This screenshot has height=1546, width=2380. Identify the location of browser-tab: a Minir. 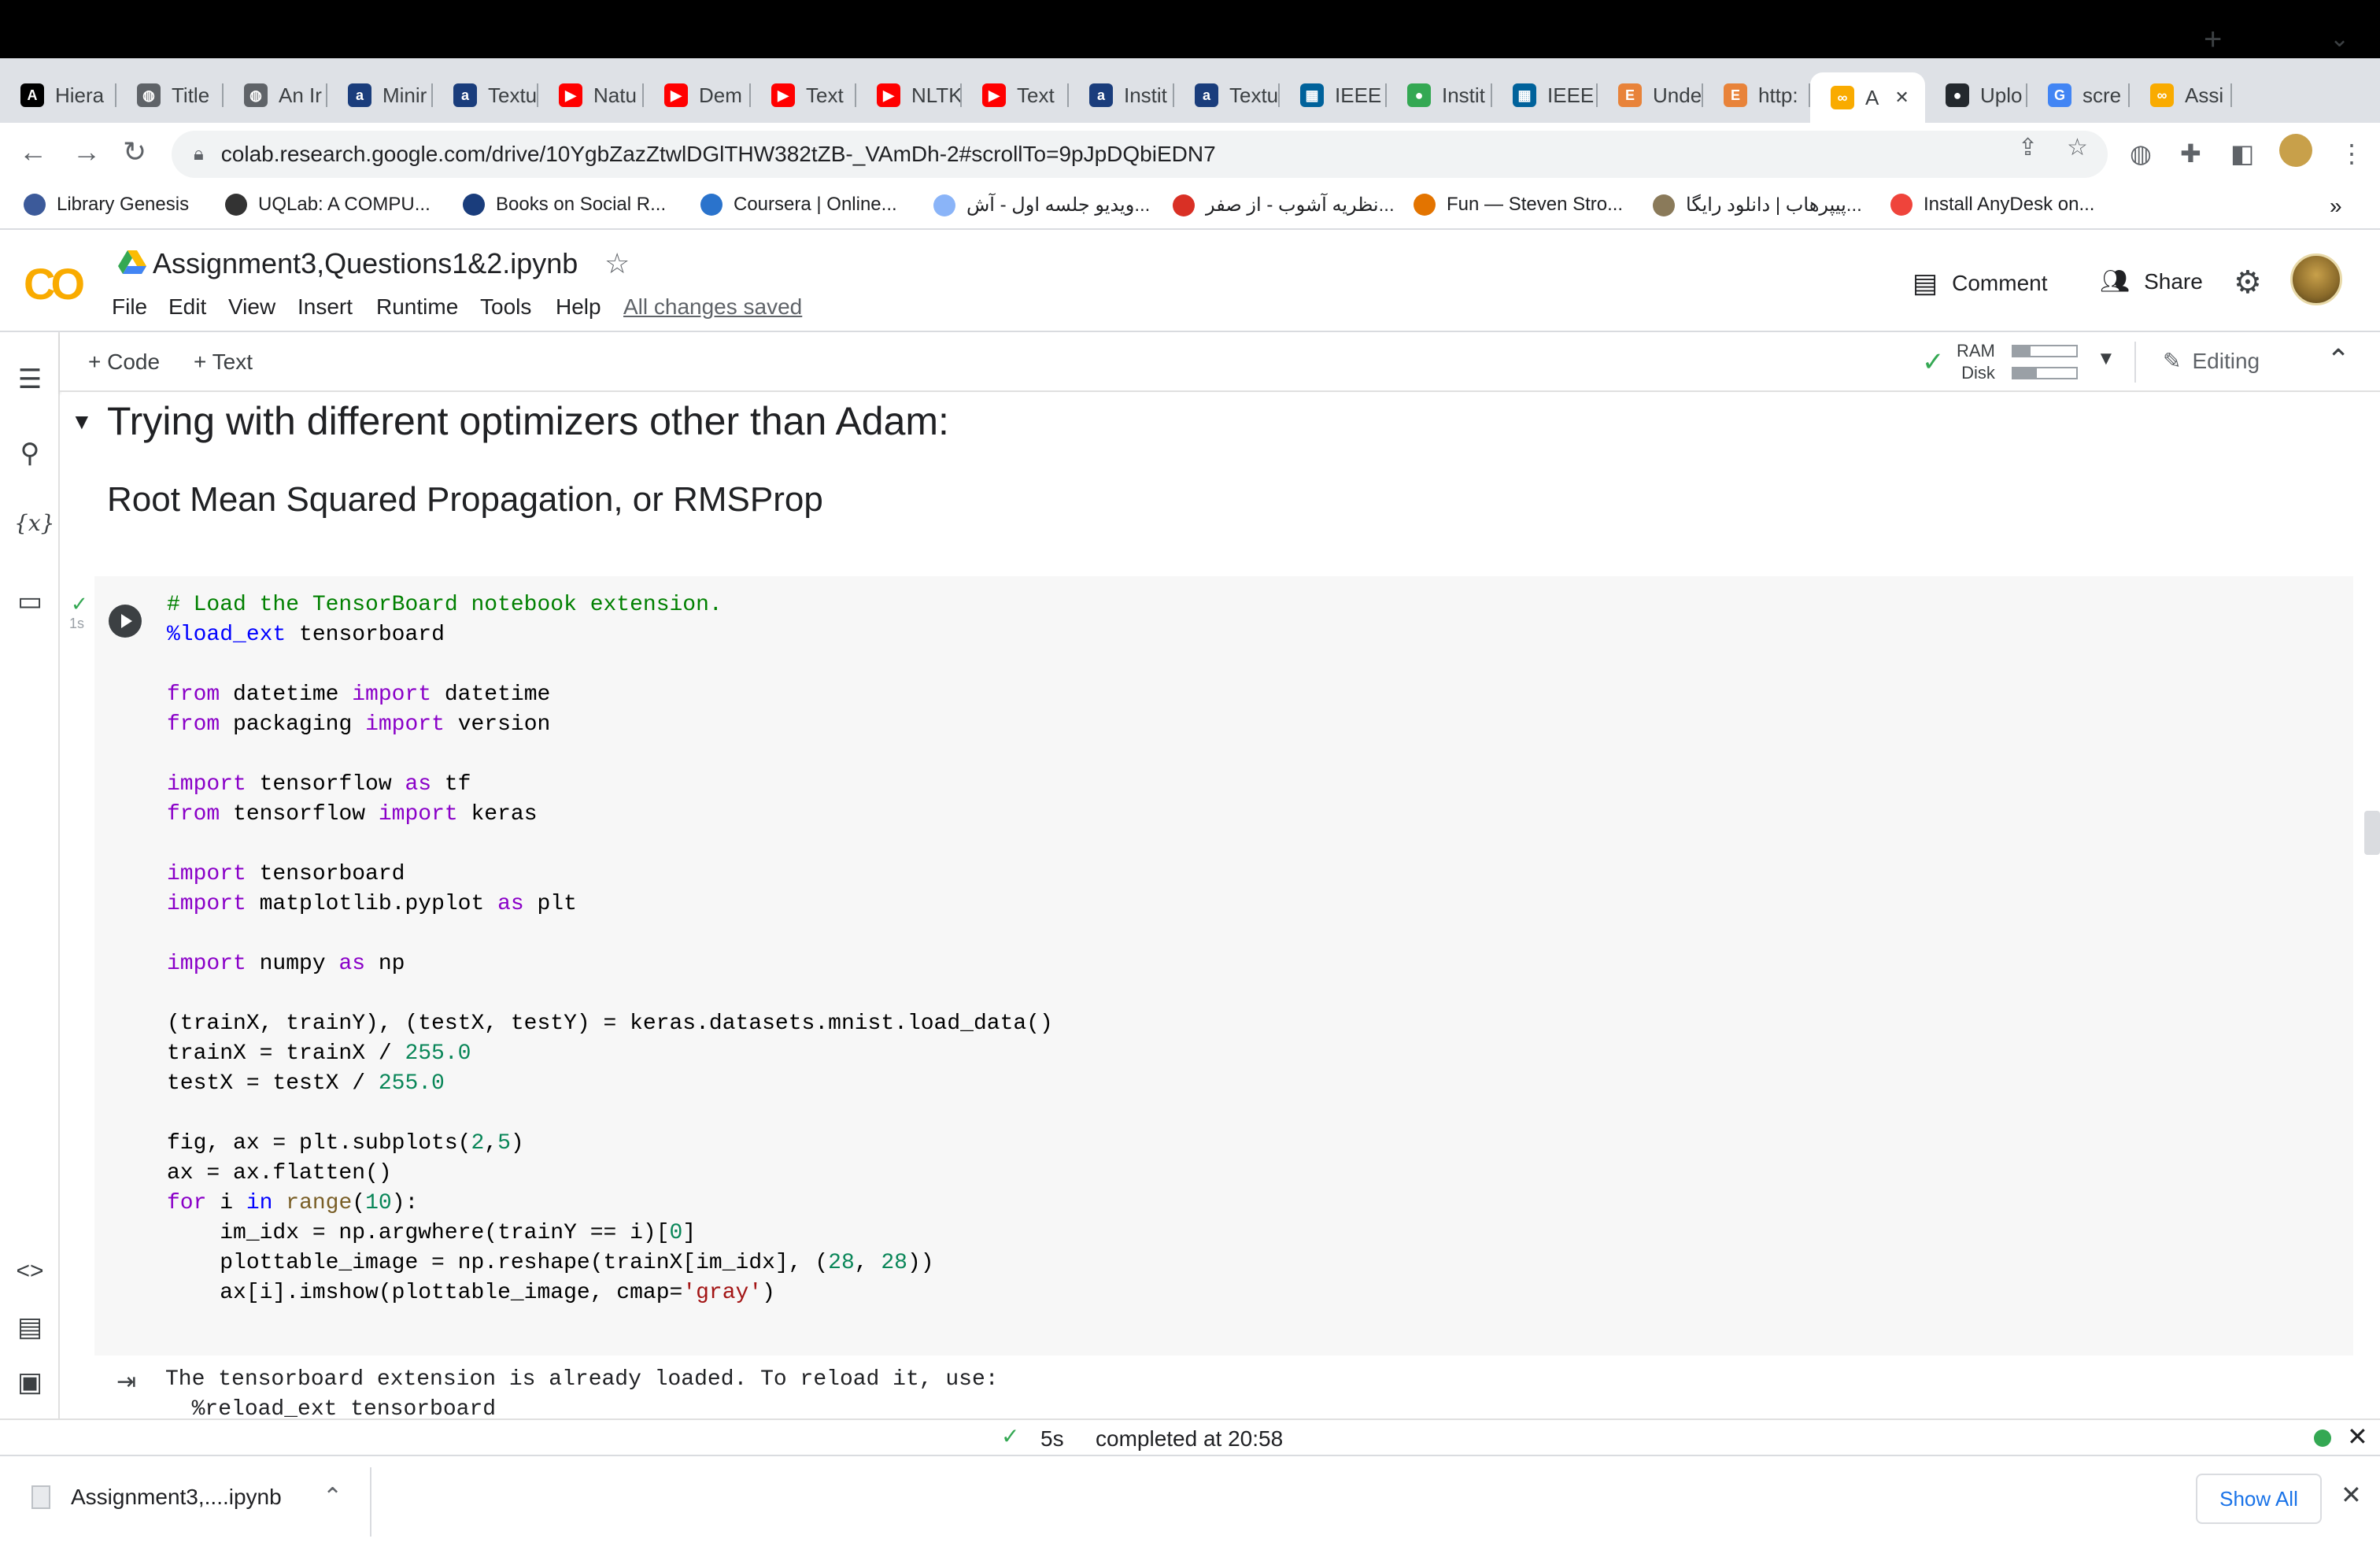
(380, 95).